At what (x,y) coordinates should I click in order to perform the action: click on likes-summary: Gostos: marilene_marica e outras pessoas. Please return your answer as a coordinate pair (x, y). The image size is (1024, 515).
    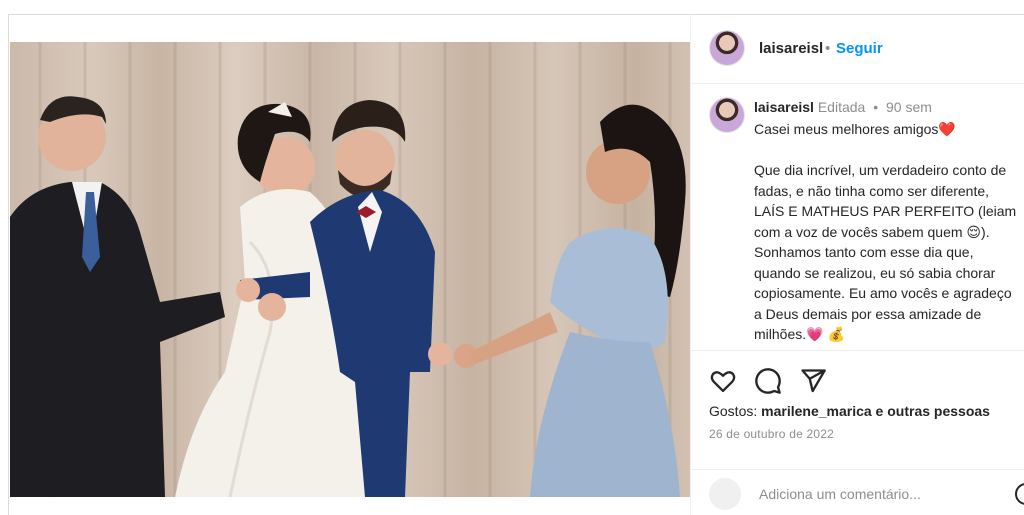
    Looking at the image, I should click on (849, 411).